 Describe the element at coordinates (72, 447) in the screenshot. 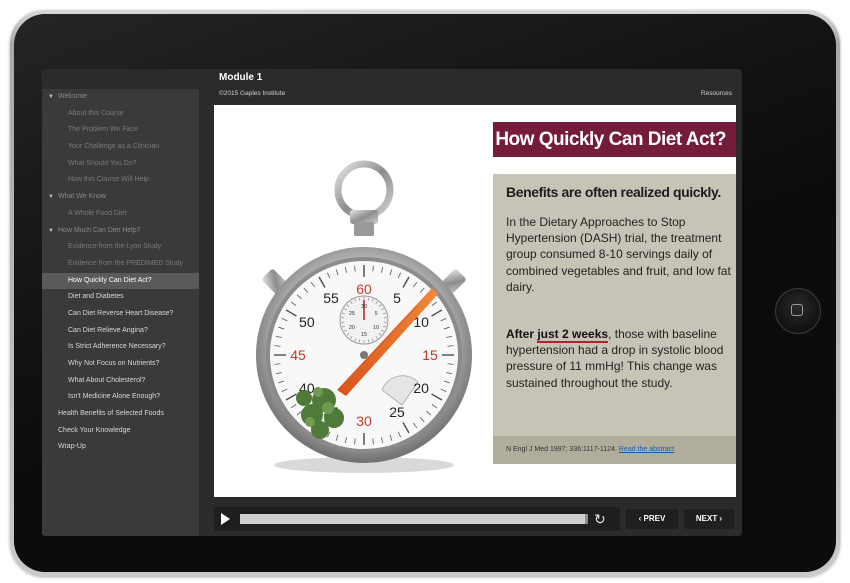

I see `outline-item-label: Wrap-Up` at that location.